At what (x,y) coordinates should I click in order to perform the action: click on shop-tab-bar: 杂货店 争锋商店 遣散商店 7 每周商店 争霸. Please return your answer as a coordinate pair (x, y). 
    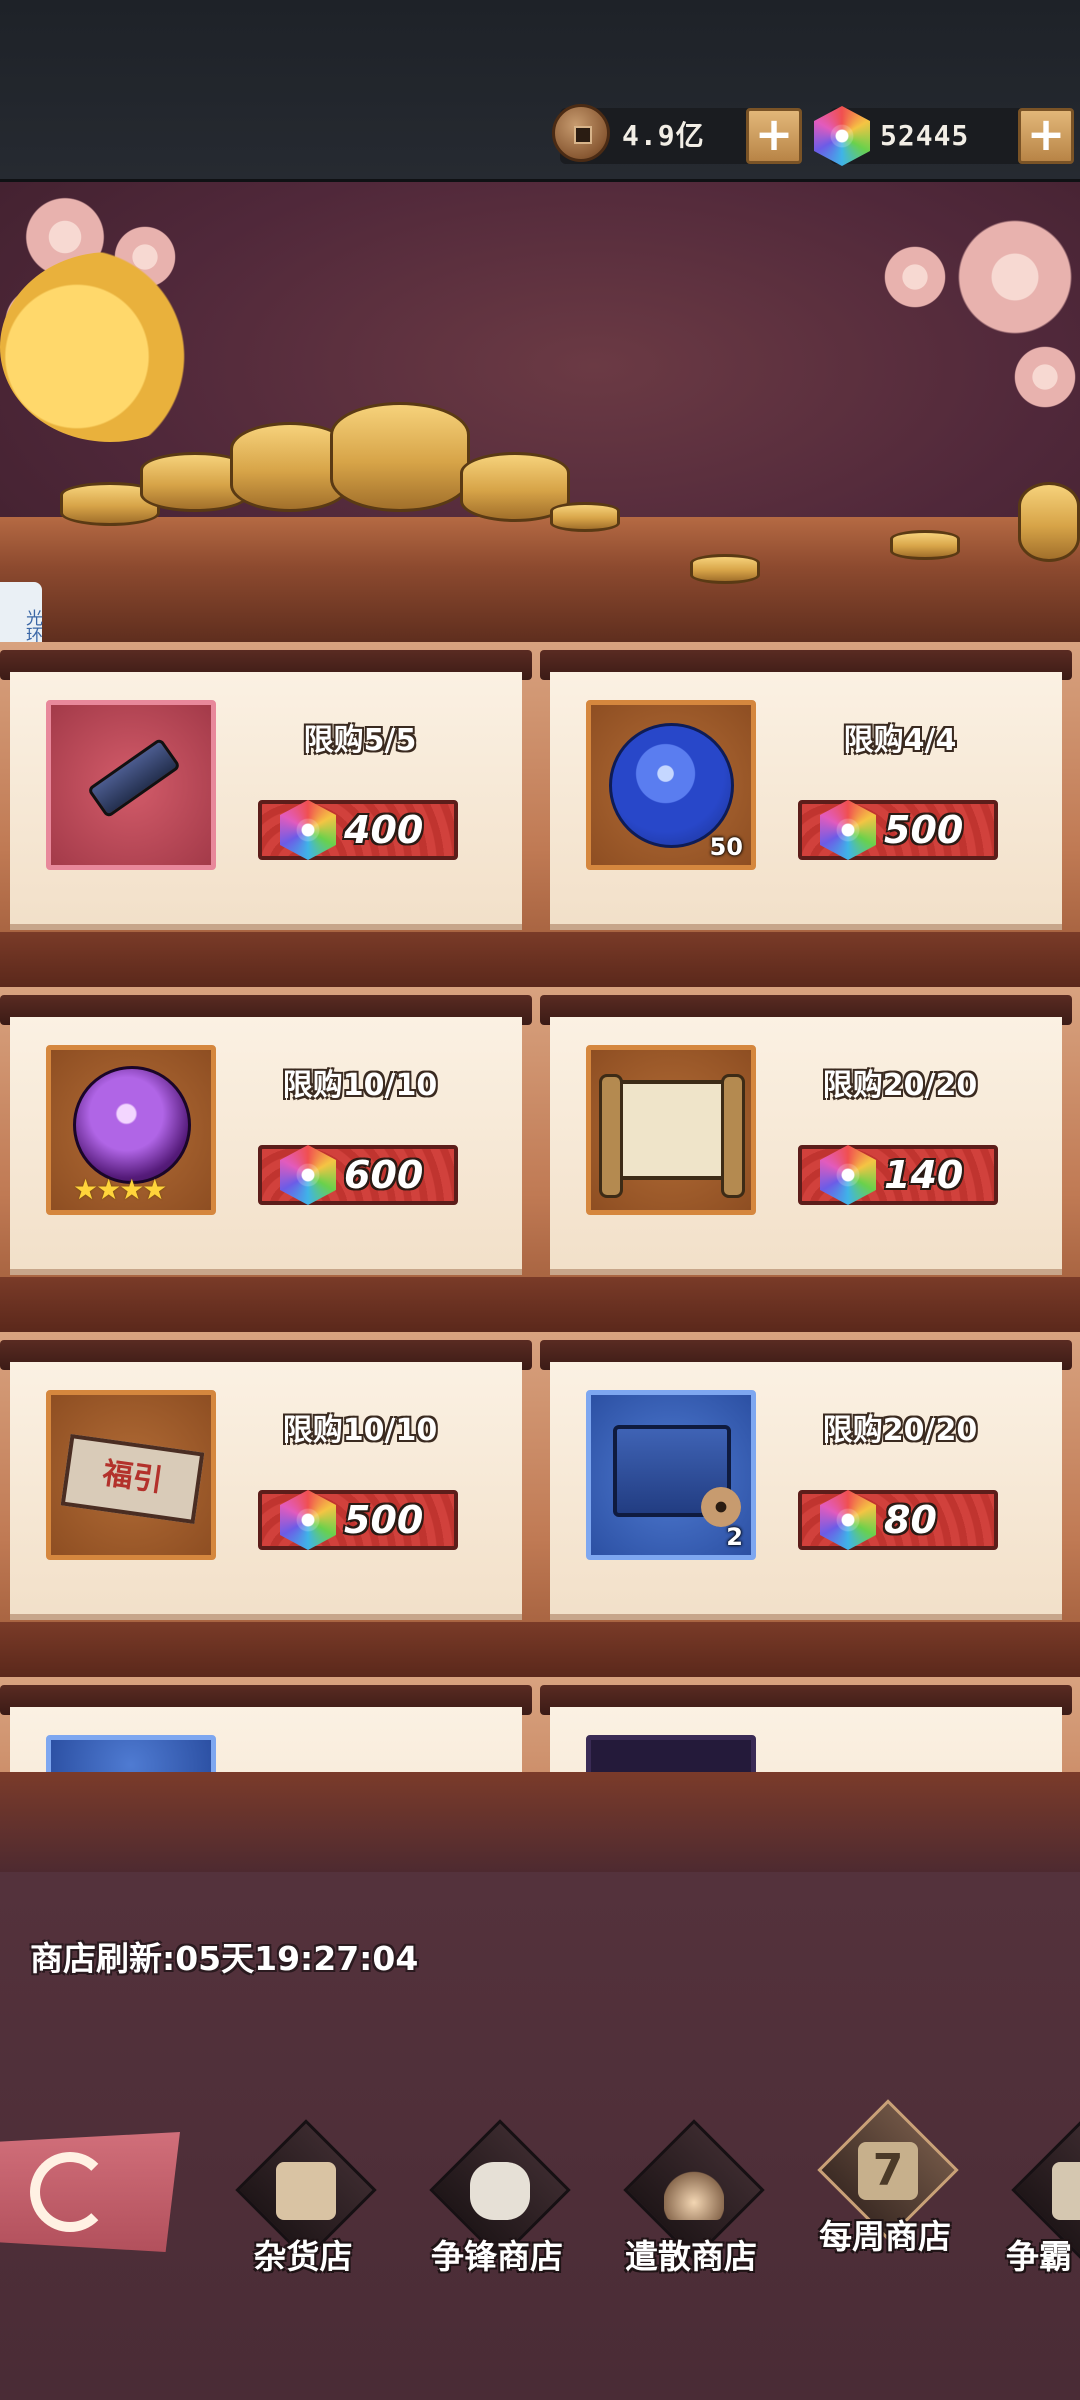
    Looking at the image, I should click on (540, 2249).